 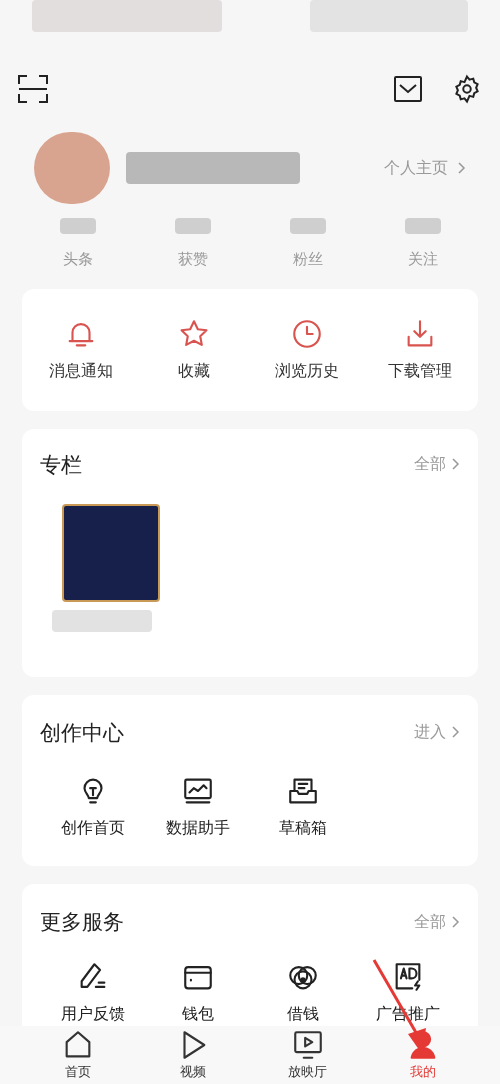 What do you see at coordinates (193, 349) in the screenshot?
I see `menu-item: 收藏` at bounding box center [193, 349].